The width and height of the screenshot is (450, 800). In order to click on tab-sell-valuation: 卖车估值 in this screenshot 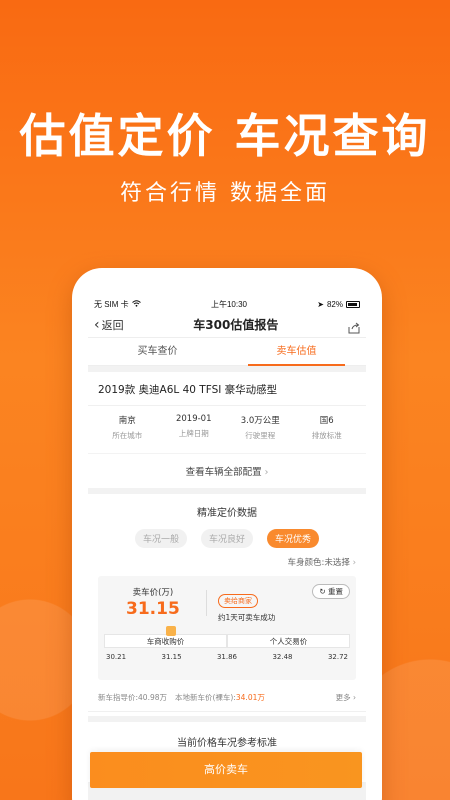, I will do `click(296, 352)`.